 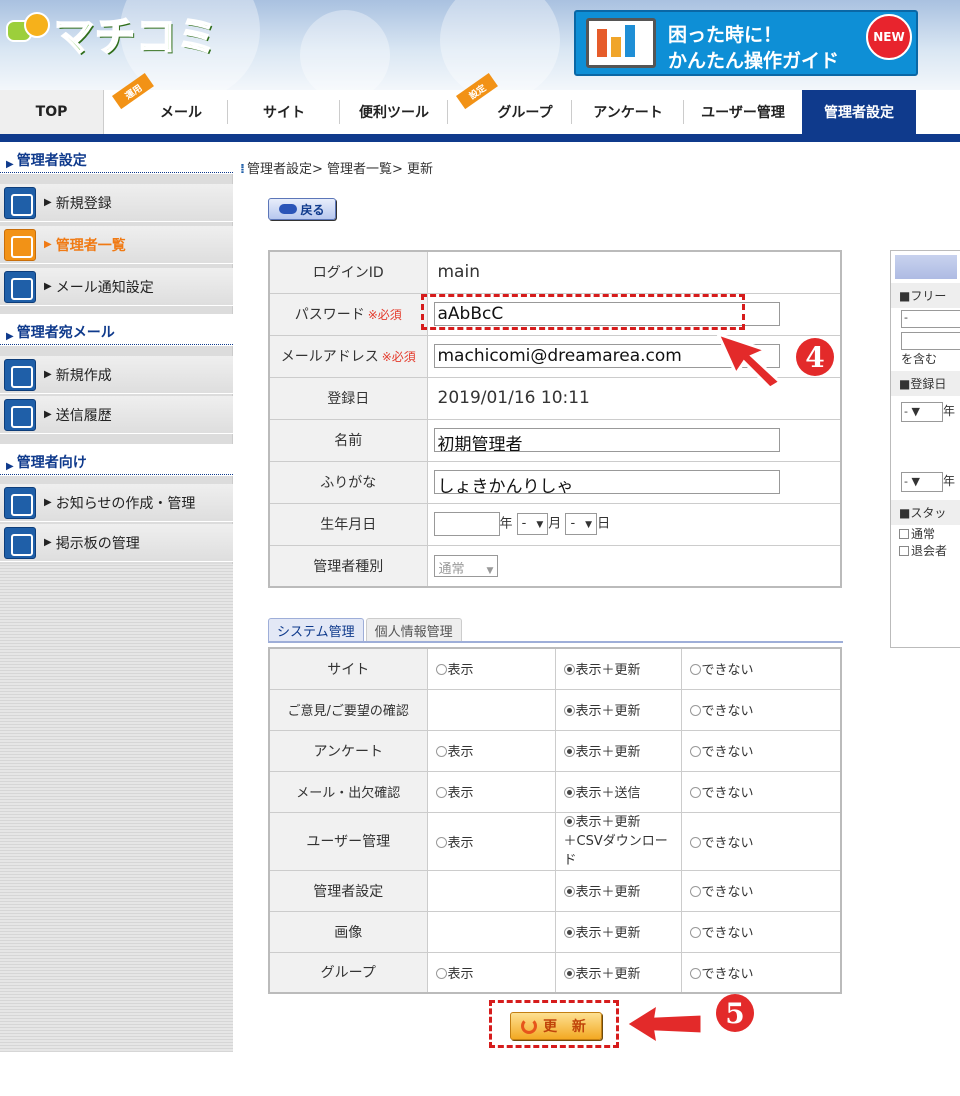 What do you see at coordinates (555, 524) in the screenshot?
I see `month-unit: 月` at bounding box center [555, 524].